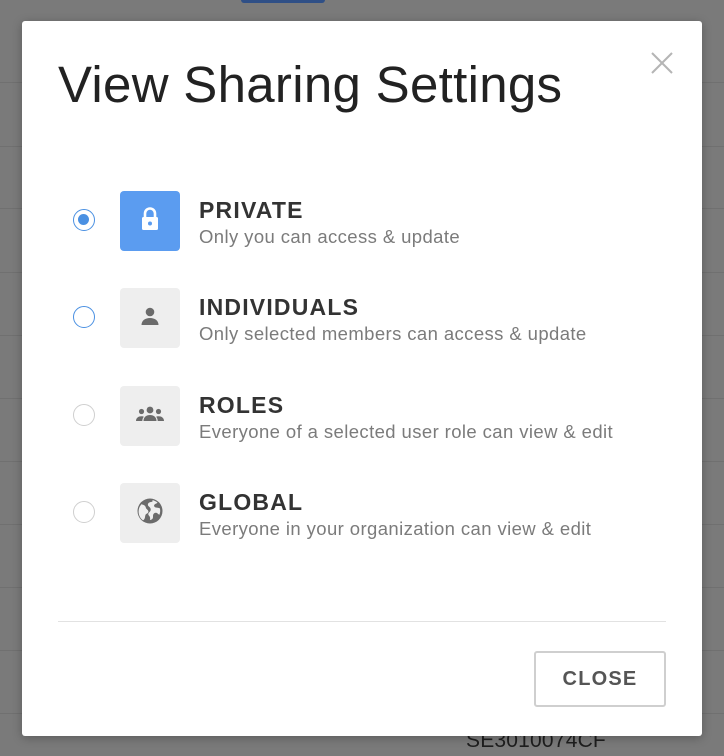 Image resolution: width=724 pixels, height=756 pixels. Describe the element at coordinates (330, 236) in the screenshot. I see `option-description: Only you can access & update` at that location.